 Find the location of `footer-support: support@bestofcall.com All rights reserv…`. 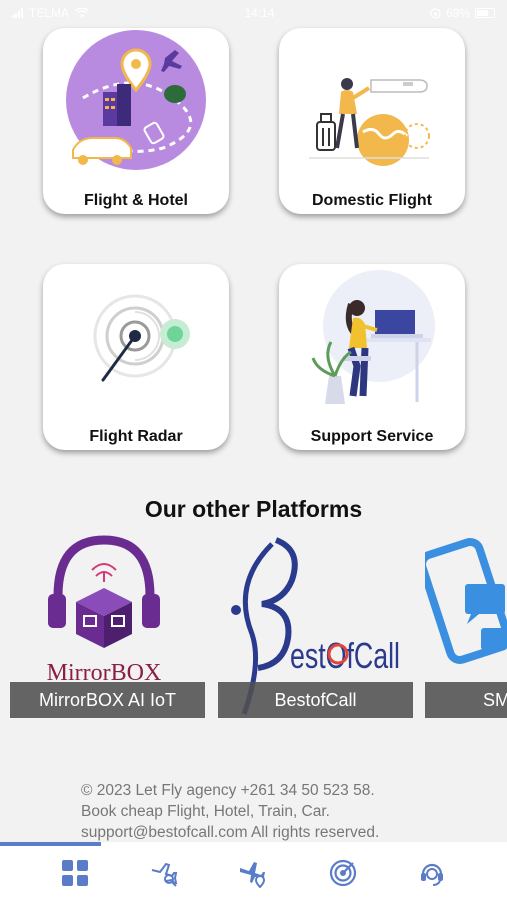

footer-support: support@bestofcall.com All rights reserv… is located at coordinates (230, 832).